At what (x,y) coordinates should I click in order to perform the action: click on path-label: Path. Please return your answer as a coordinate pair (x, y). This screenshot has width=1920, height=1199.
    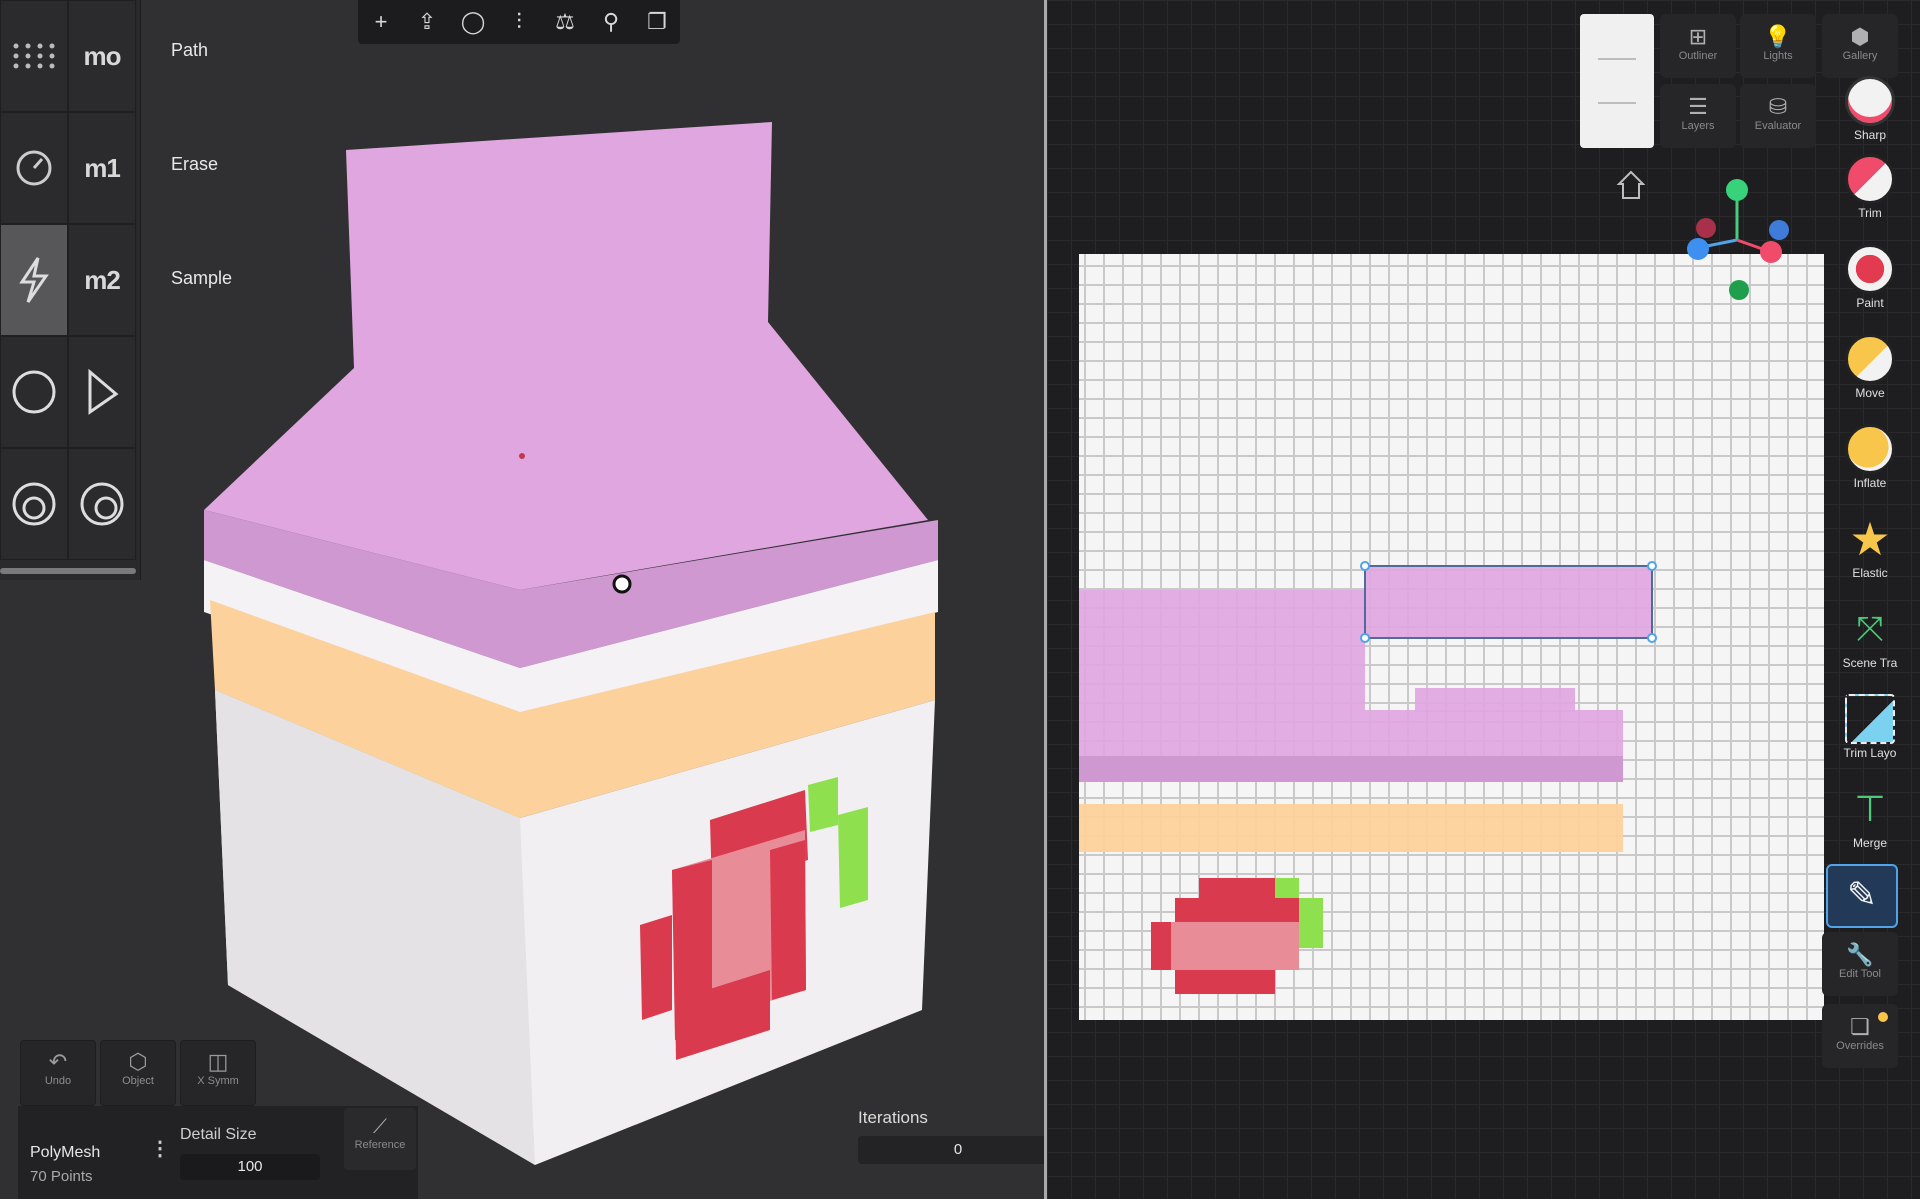
    Looking at the image, I should click on (189, 50).